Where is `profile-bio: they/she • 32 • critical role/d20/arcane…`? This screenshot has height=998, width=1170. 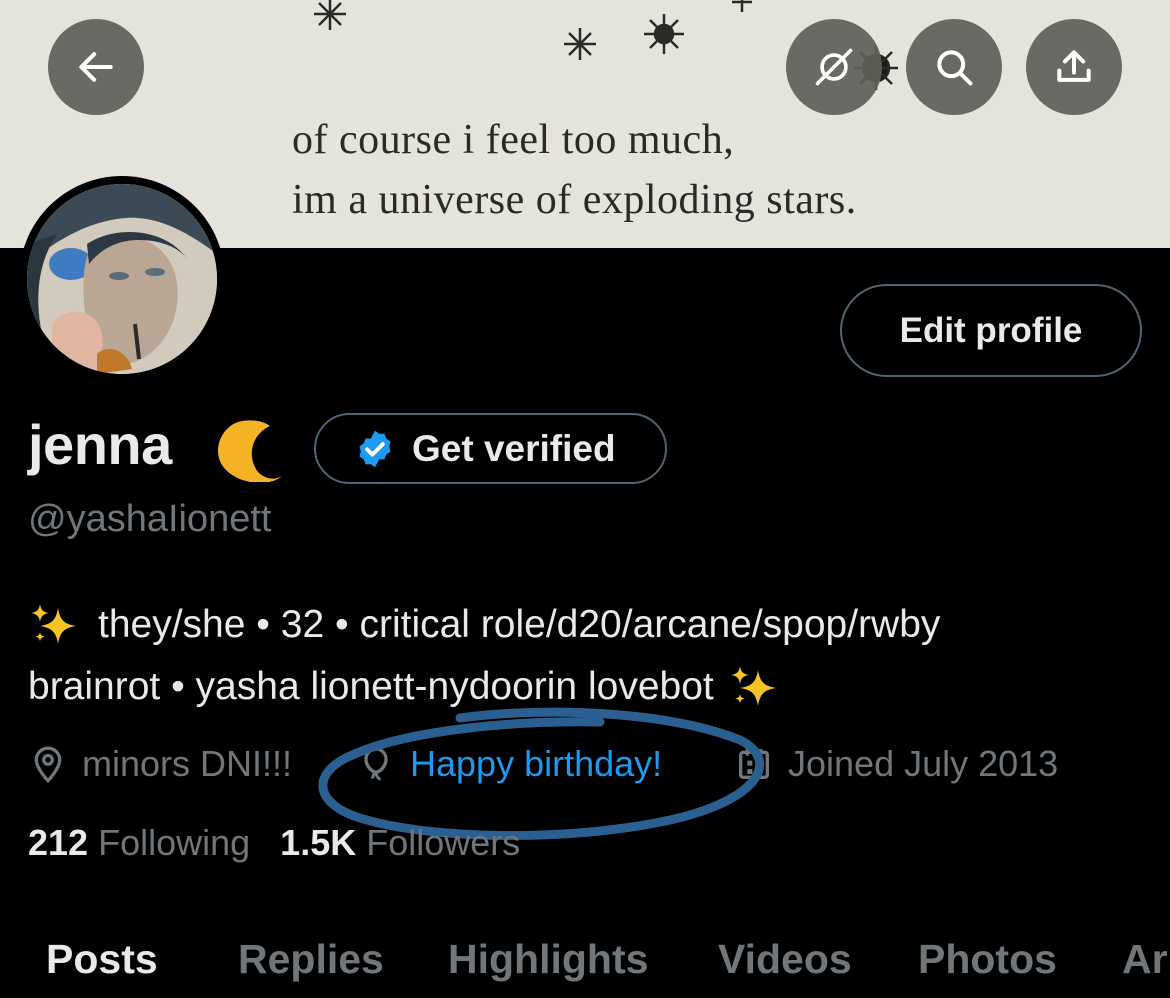
profile-bio: they/she • 32 • critical role/d20/arcane… is located at coordinates (583, 656).